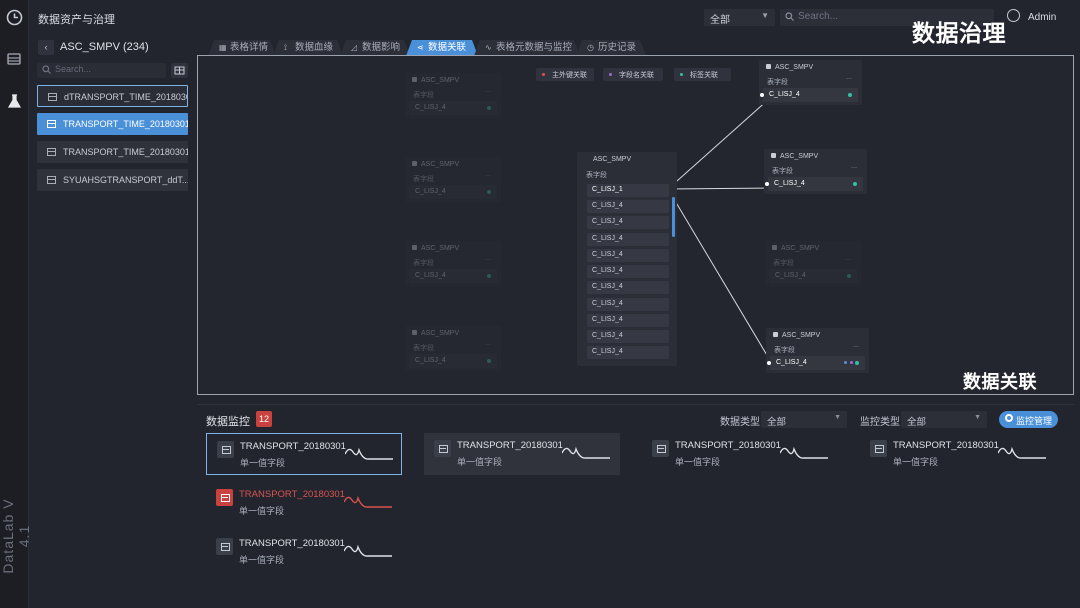  What do you see at coordinates (1013, 15) in the screenshot?
I see `user-avatar-icon` at bounding box center [1013, 15].